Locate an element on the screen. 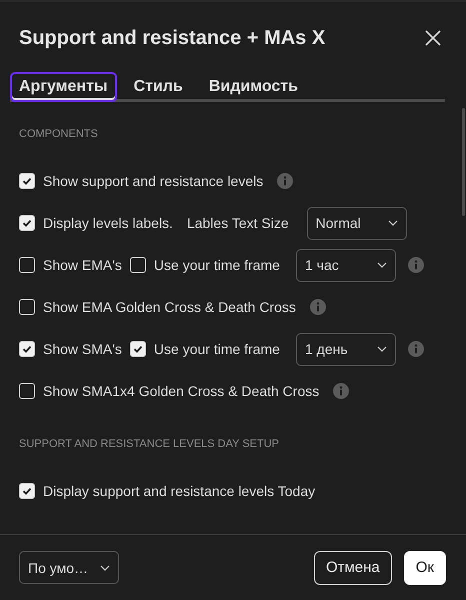 The image size is (466, 600). checkbox: Show SMA1x4 Golden Cross & Death Cross is located at coordinates (169, 391).